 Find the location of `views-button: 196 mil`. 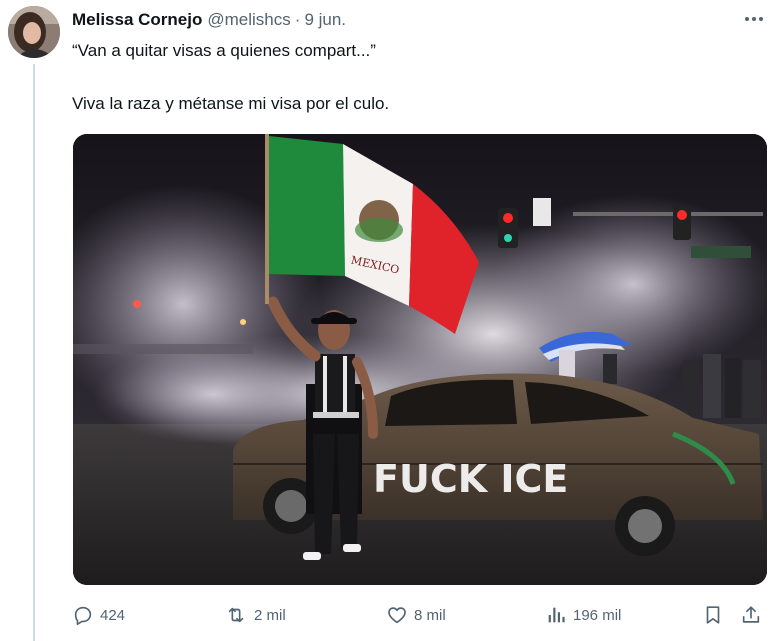

views-button: 196 mil is located at coordinates (583, 615).